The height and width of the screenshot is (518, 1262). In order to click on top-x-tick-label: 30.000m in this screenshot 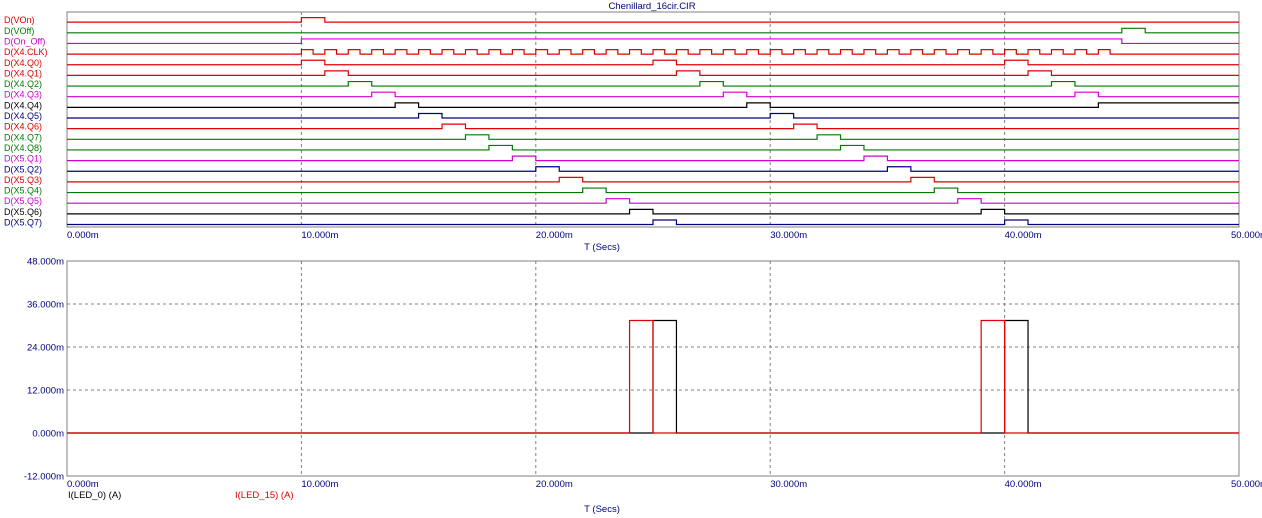, I will do `click(788, 235)`.